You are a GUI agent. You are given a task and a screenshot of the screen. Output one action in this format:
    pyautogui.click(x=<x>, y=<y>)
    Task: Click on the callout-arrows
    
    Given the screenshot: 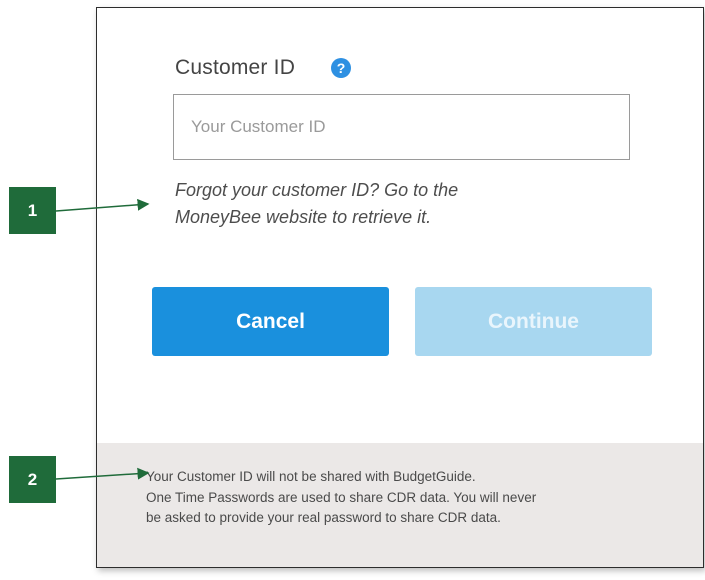 What is the action you would take?
    pyautogui.click(x=102, y=339)
    